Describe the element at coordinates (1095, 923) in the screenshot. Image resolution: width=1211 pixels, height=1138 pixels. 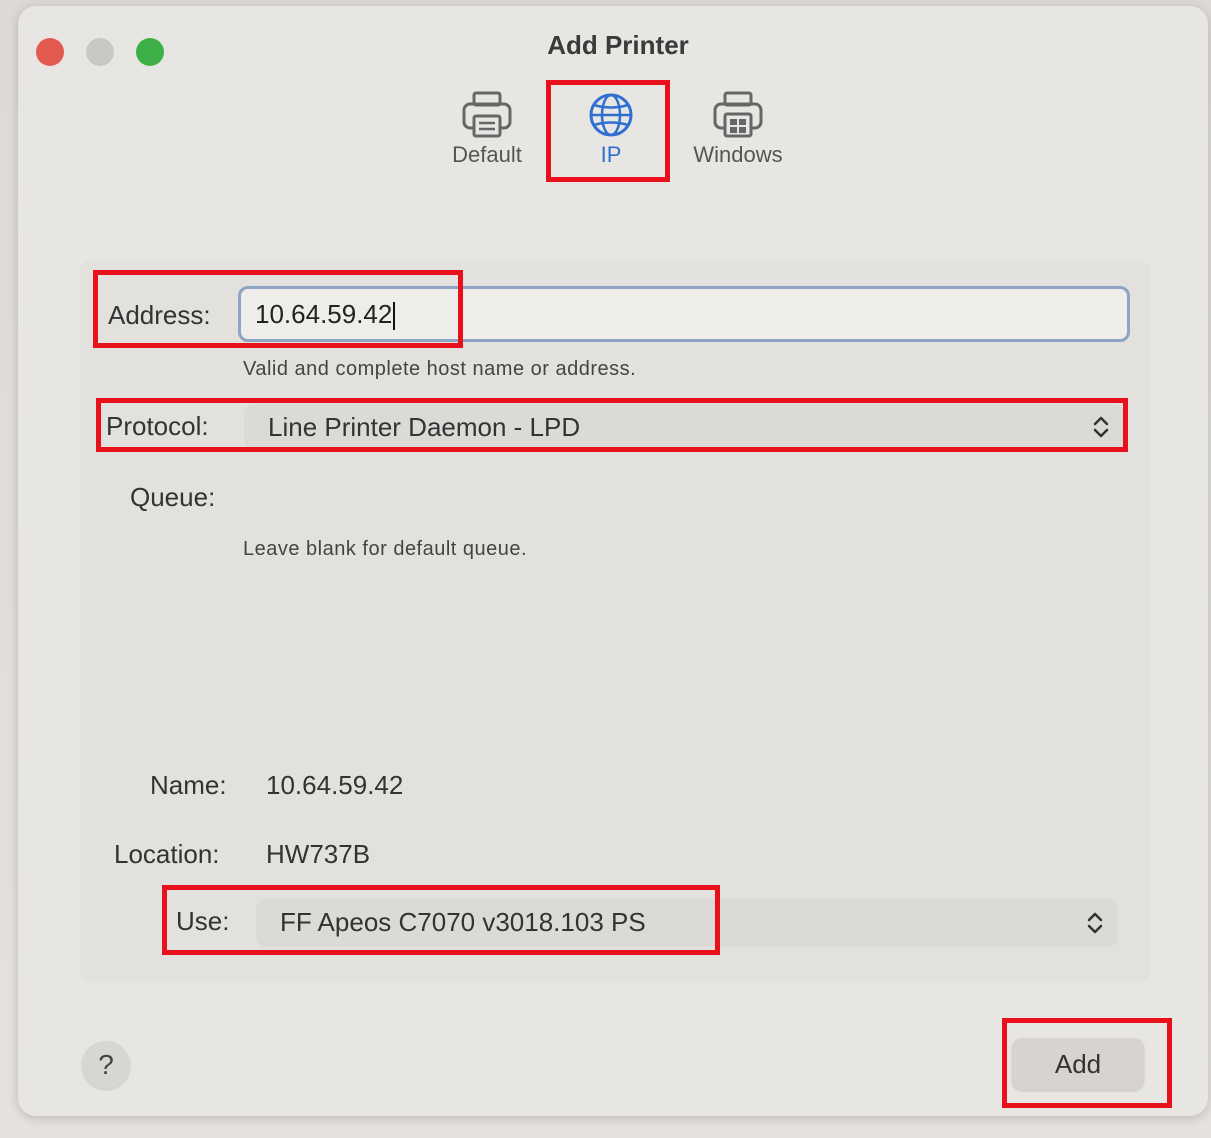
I see `chevron-up-down-icon` at that location.